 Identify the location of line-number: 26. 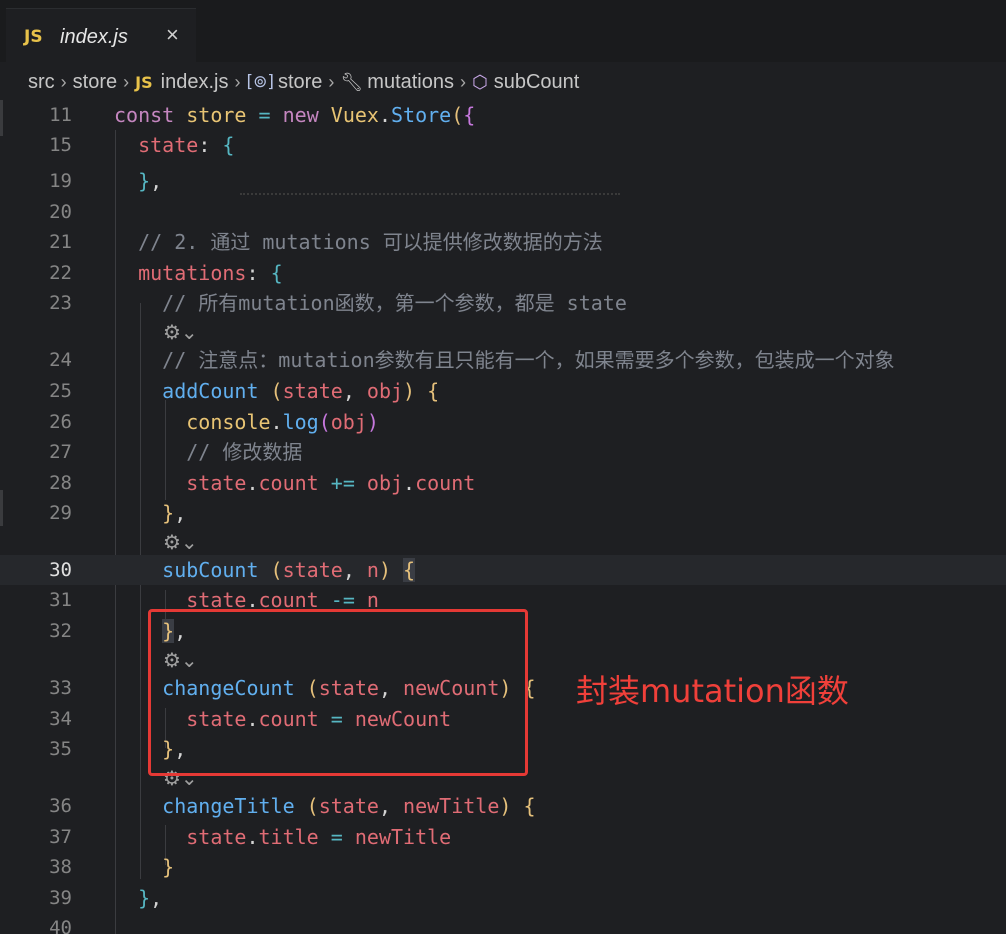
(60, 422).